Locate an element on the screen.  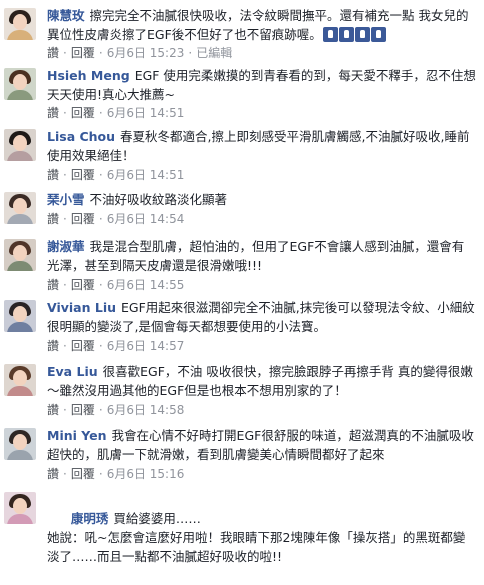
comment-body: 琹小雪 不油好吸收紋路淡化顯著 is located at coordinates (261, 199).